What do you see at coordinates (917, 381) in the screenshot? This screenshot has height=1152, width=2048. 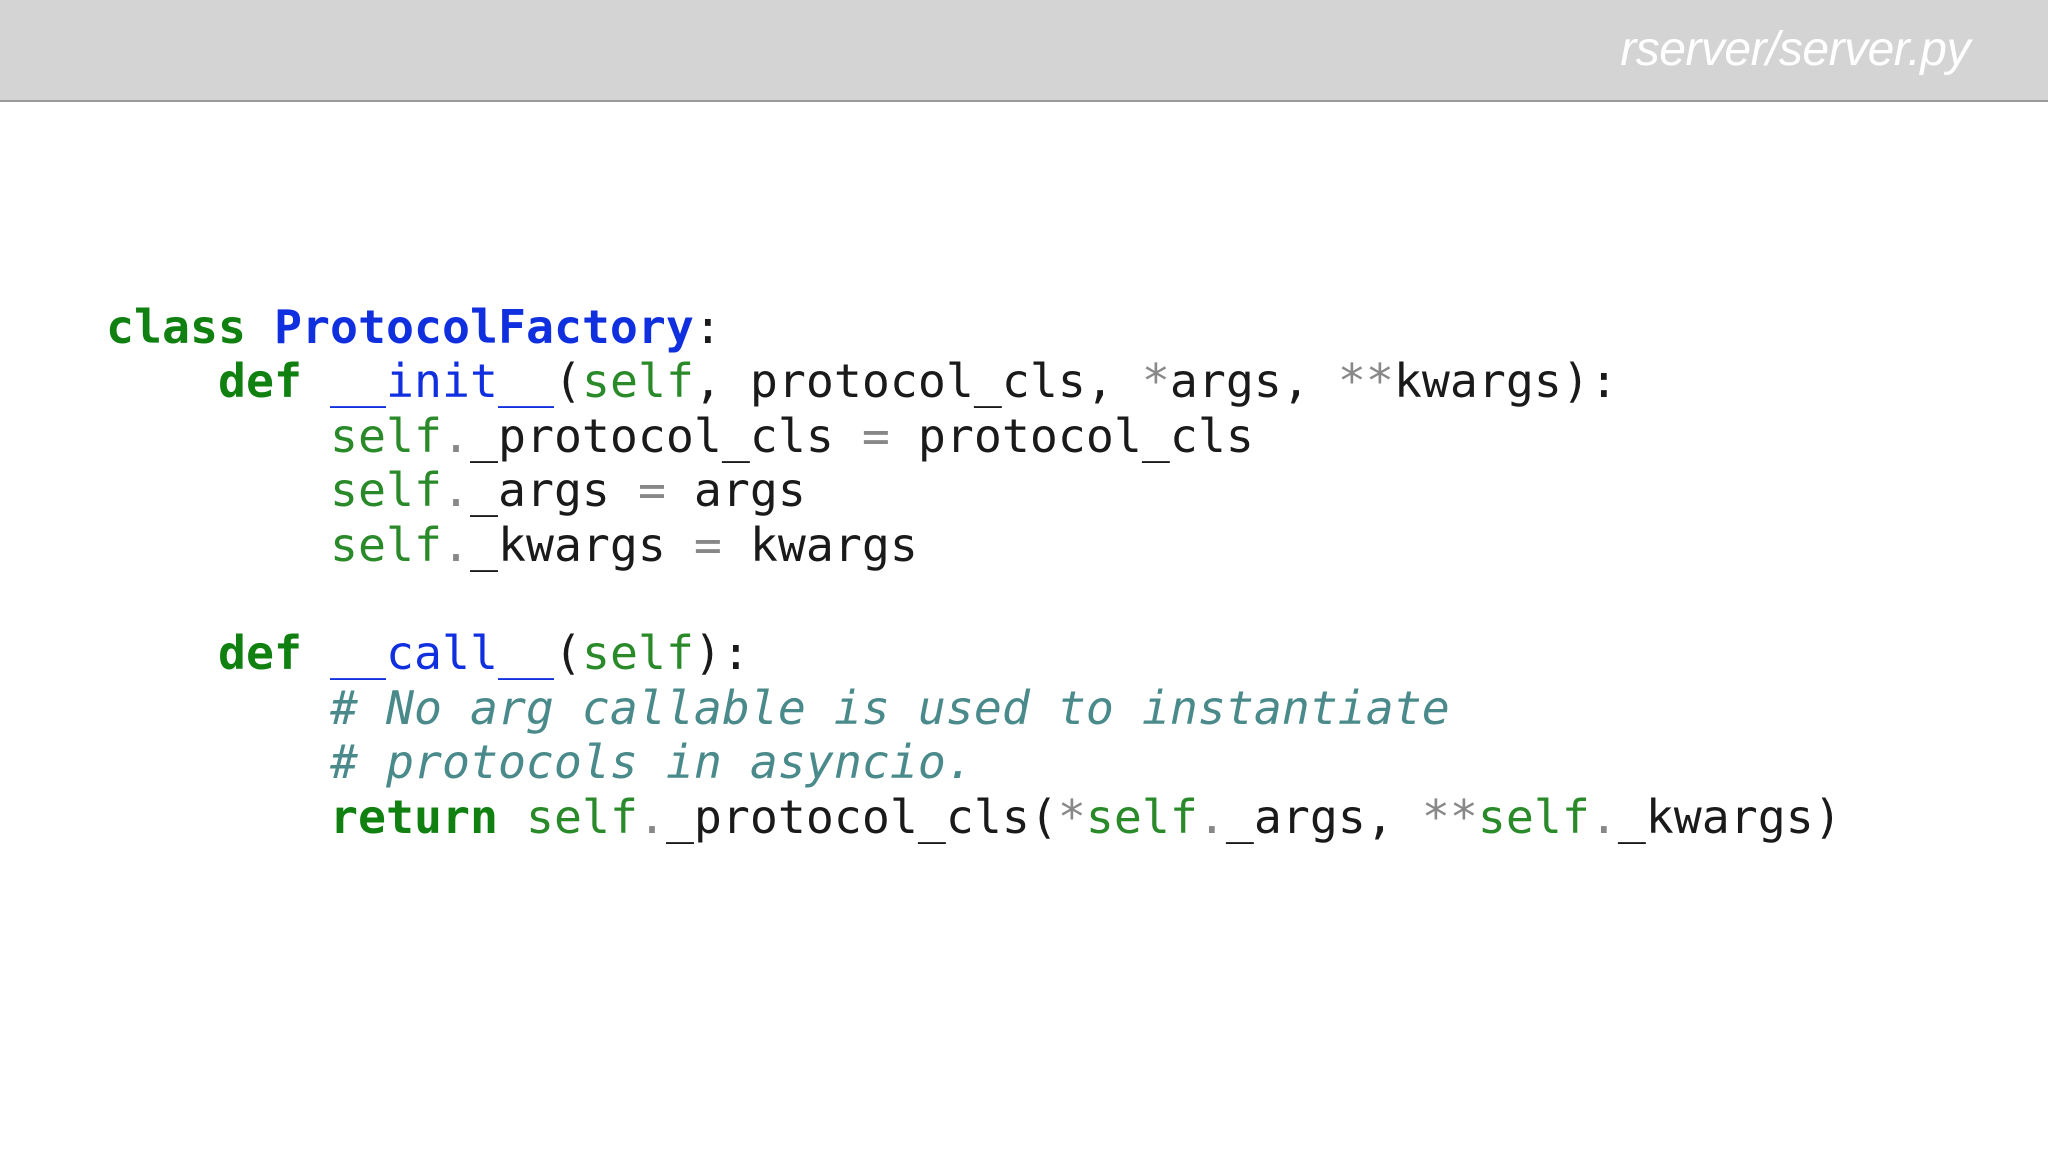 I see `code-token: , protocol_cls,` at bounding box center [917, 381].